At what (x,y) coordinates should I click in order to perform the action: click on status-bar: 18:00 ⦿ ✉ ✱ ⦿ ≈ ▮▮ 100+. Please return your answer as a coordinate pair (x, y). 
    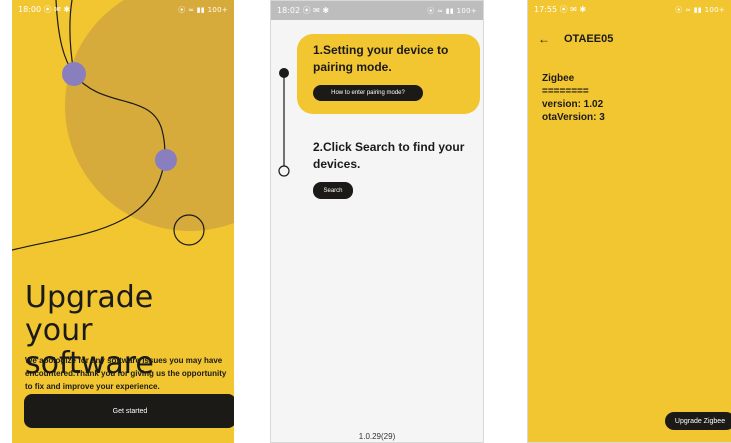
    Looking at the image, I should click on (123, 9).